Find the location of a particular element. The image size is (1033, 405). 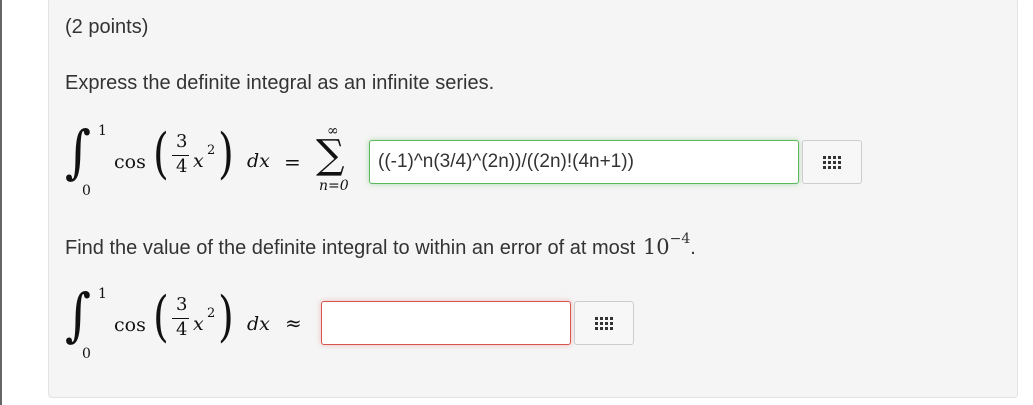

points-label: (2 points) is located at coordinates (107, 27).